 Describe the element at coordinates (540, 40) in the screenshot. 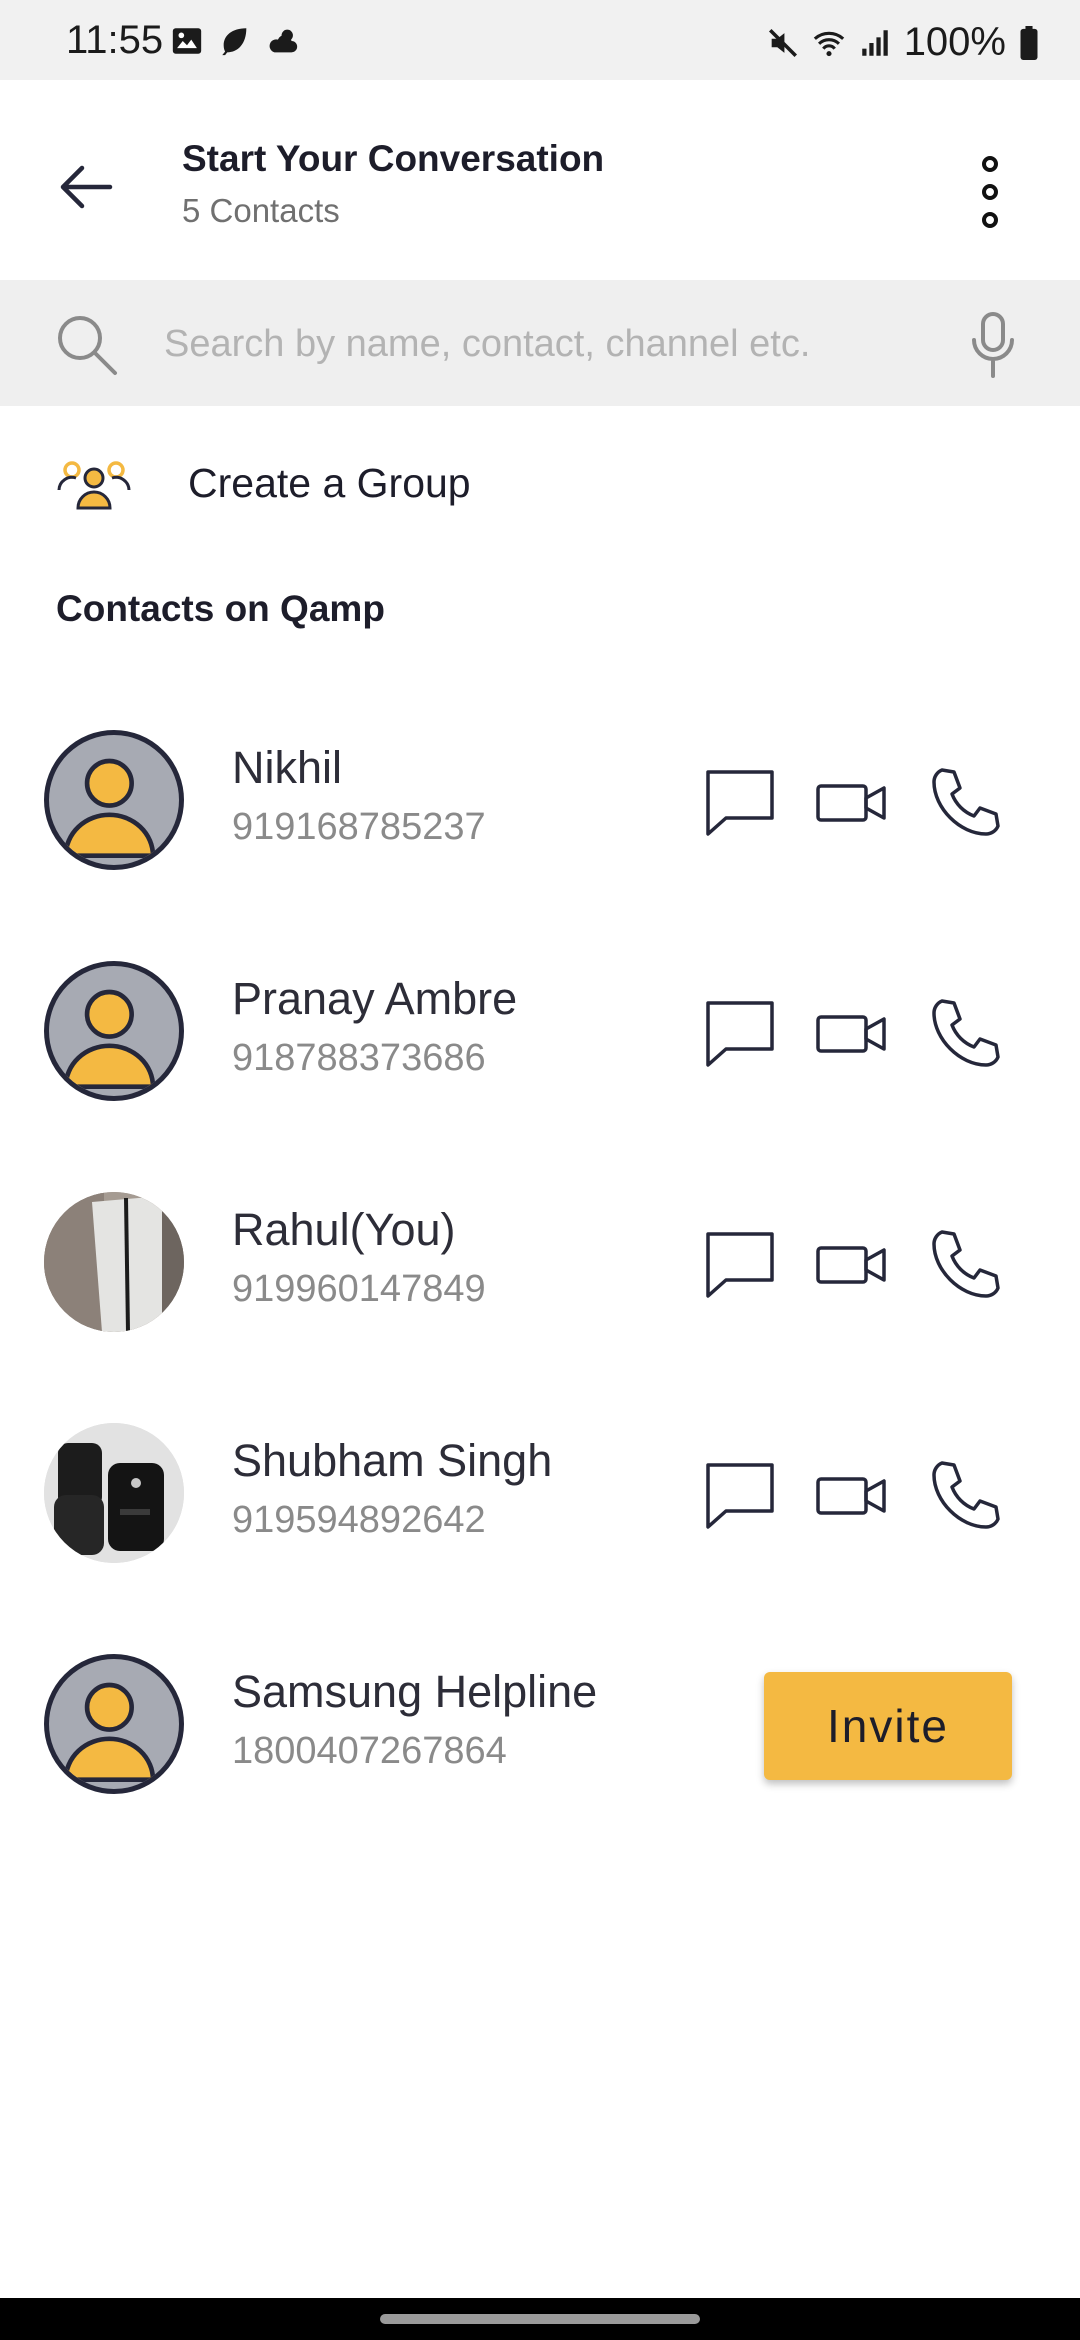

I see `status-bar: 11:55 100%` at that location.